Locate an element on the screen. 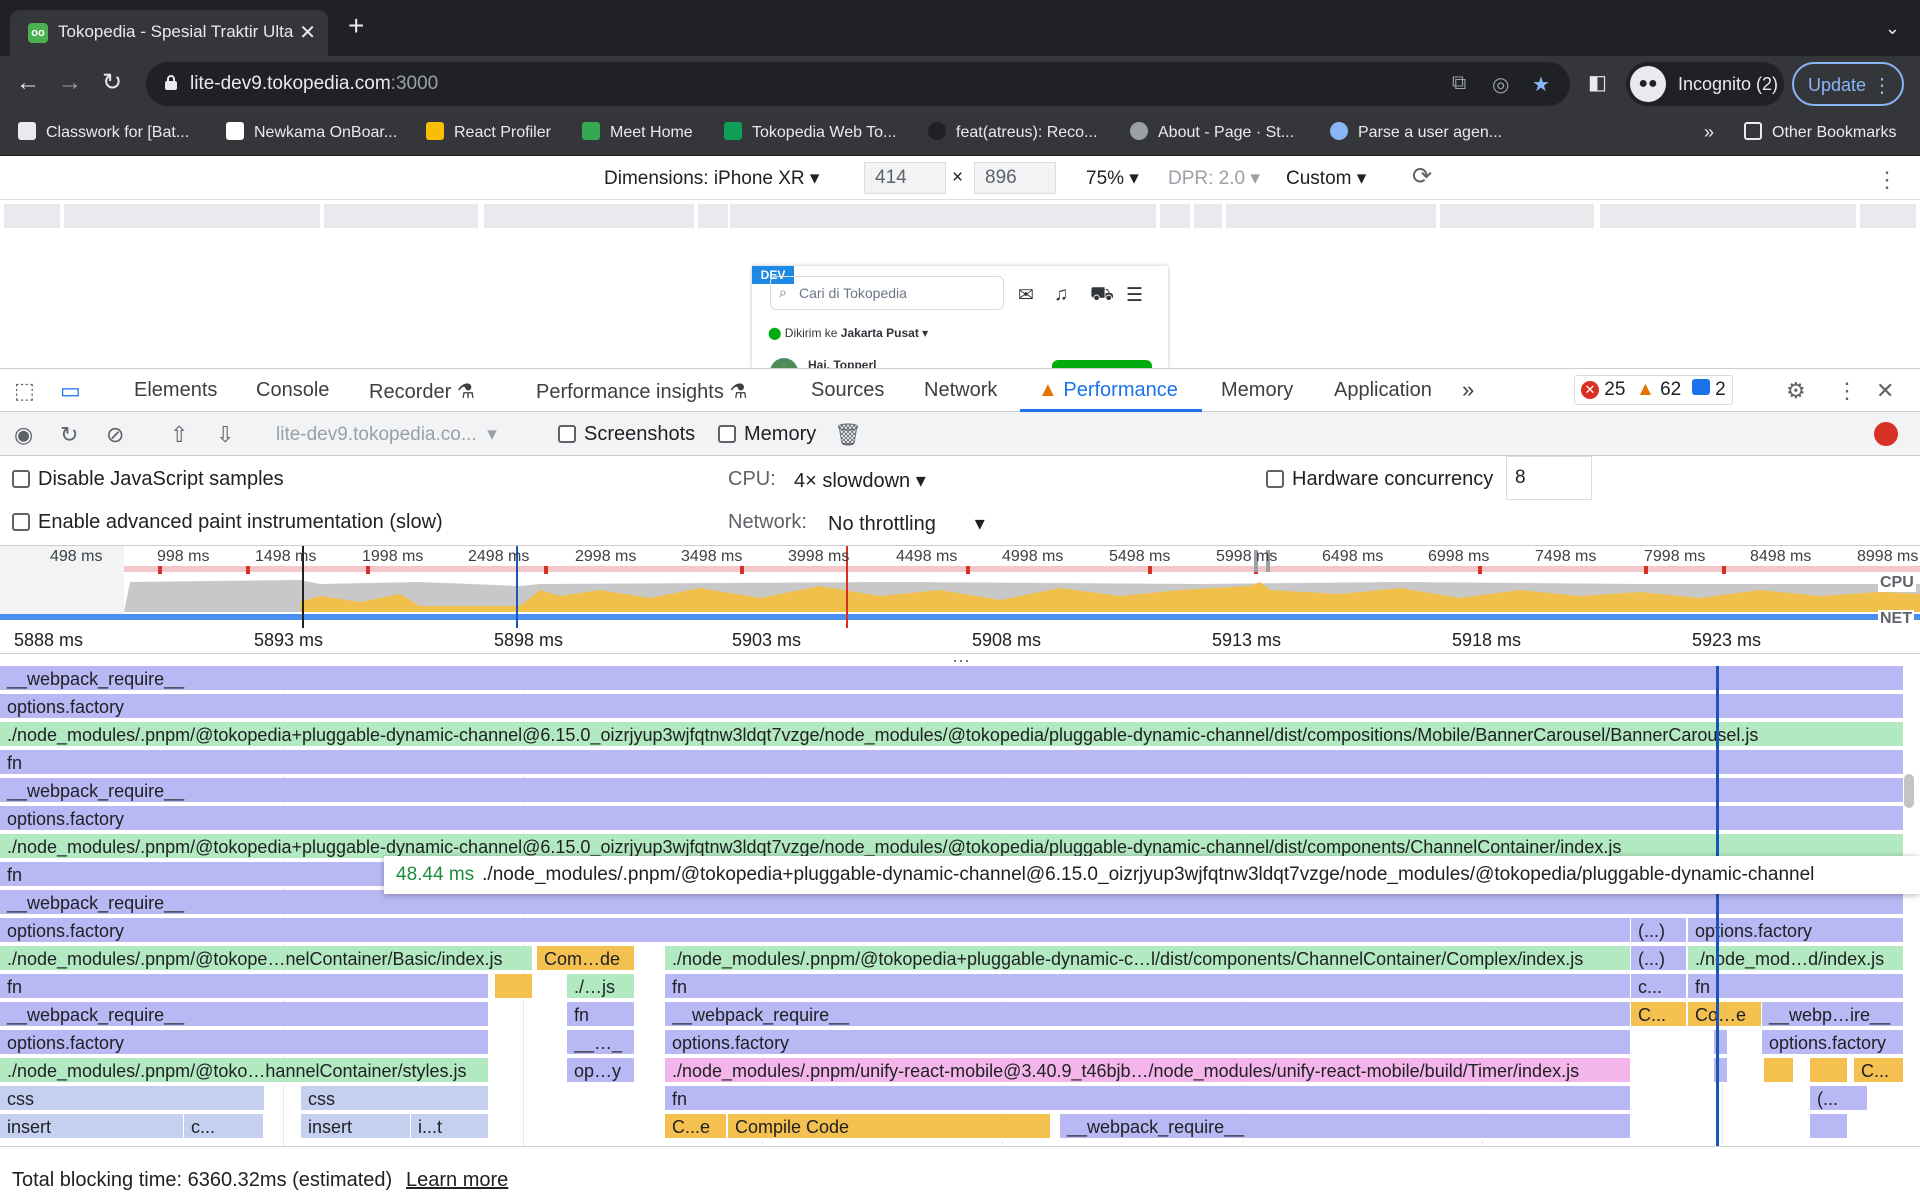 This screenshot has height=1200, width=1920. memory-checkbox: Memory is located at coordinates (767, 434).